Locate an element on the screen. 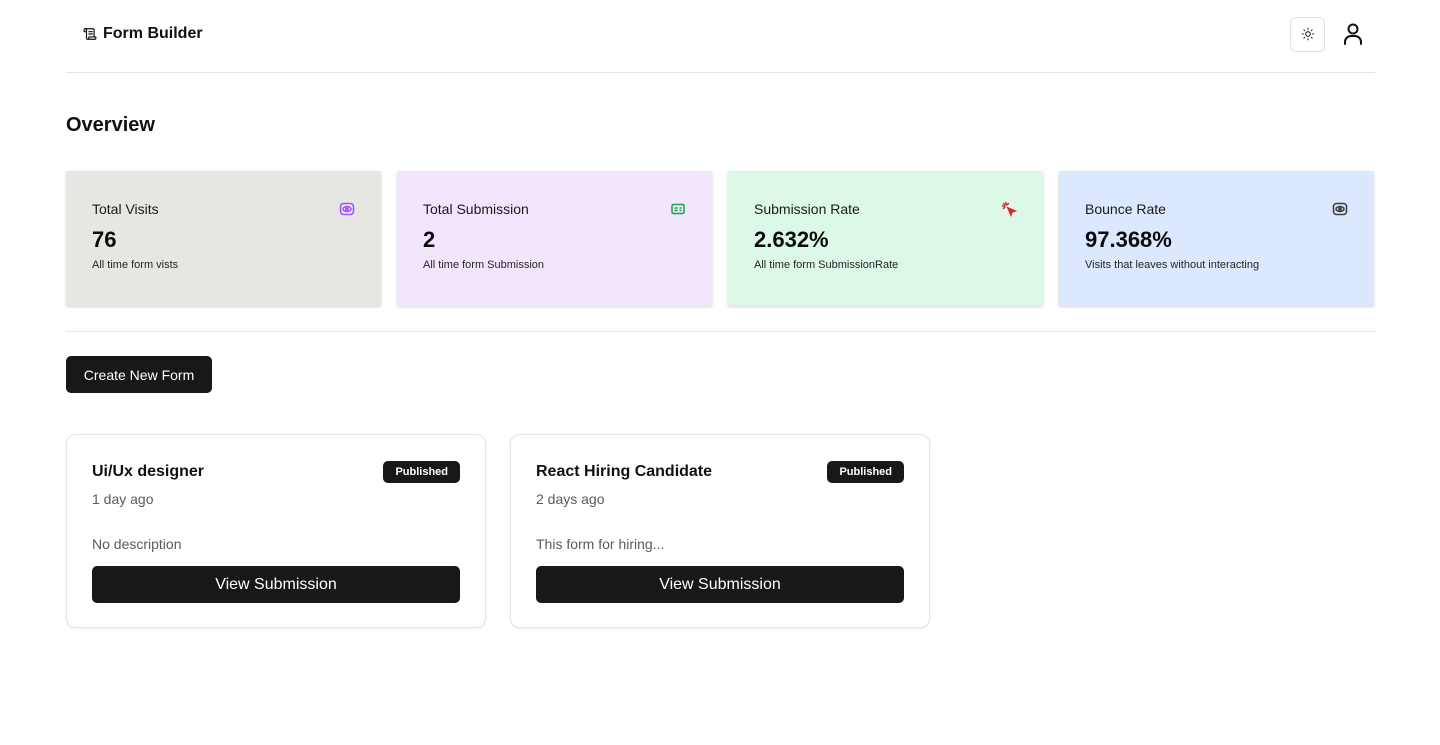 This screenshot has width=1440, height=745. user-menu-button is located at coordinates (1353, 34).